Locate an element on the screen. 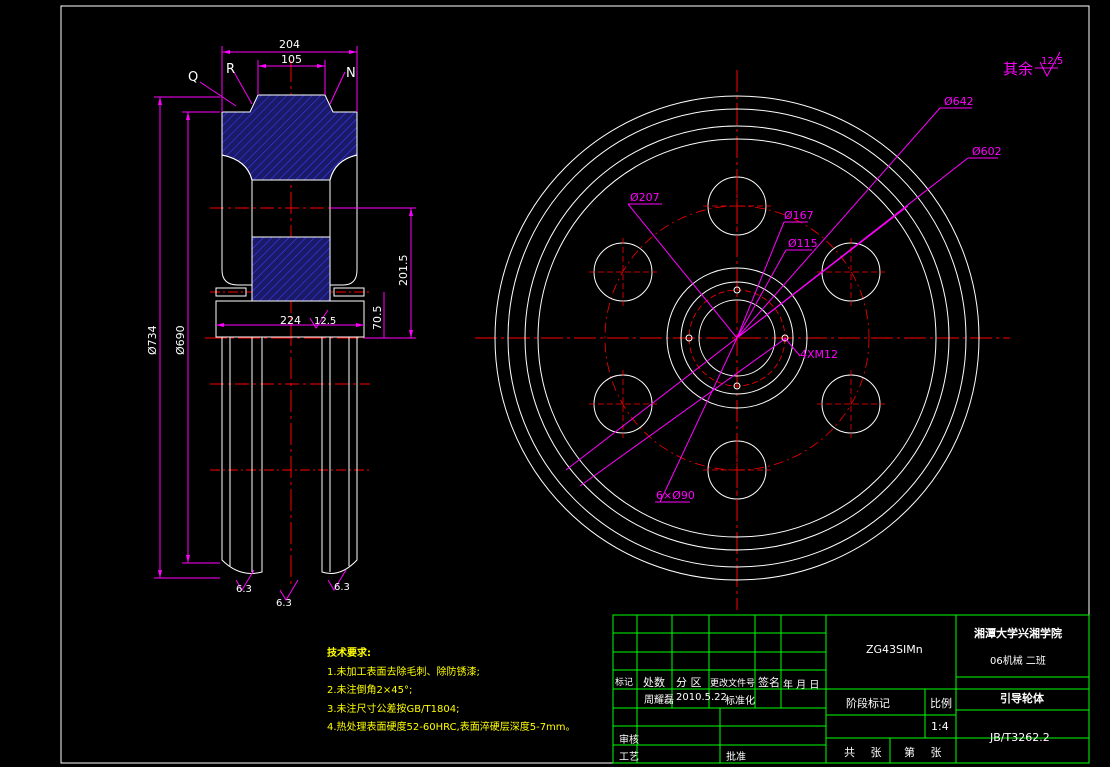  dim-207: Ø207 is located at coordinates (645, 197).